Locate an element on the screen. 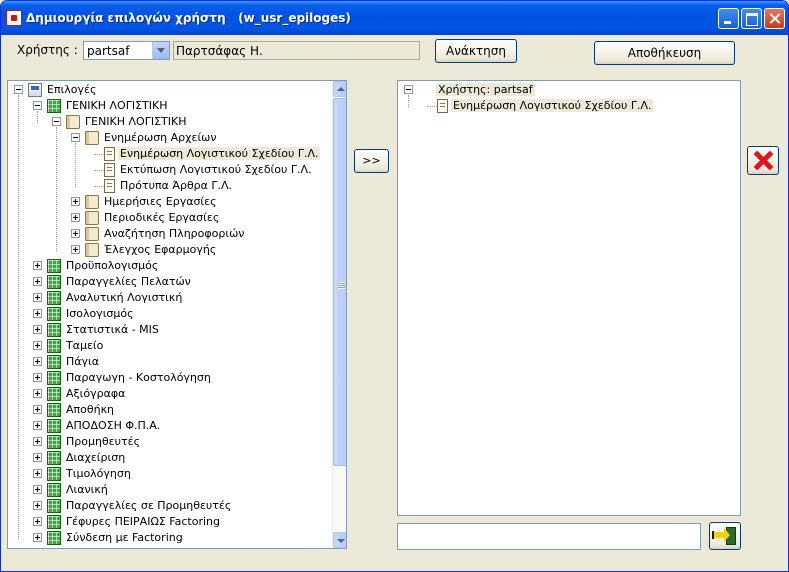 This screenshot has height=572, width=789. user-fullname-value: Παρτσάφας Η. is located at coordinates (219, 51).